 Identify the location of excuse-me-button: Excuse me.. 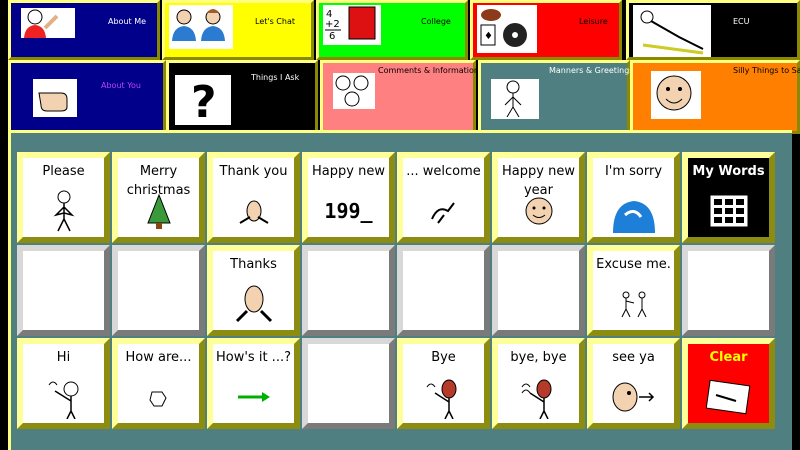
(633, 290).